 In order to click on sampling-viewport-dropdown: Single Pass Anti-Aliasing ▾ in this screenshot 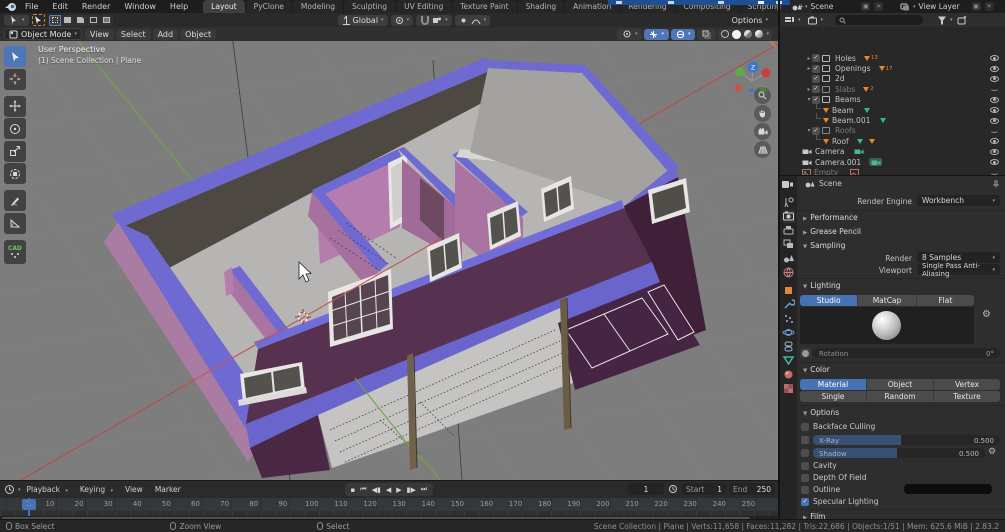, I will do `click(958, 270)`.